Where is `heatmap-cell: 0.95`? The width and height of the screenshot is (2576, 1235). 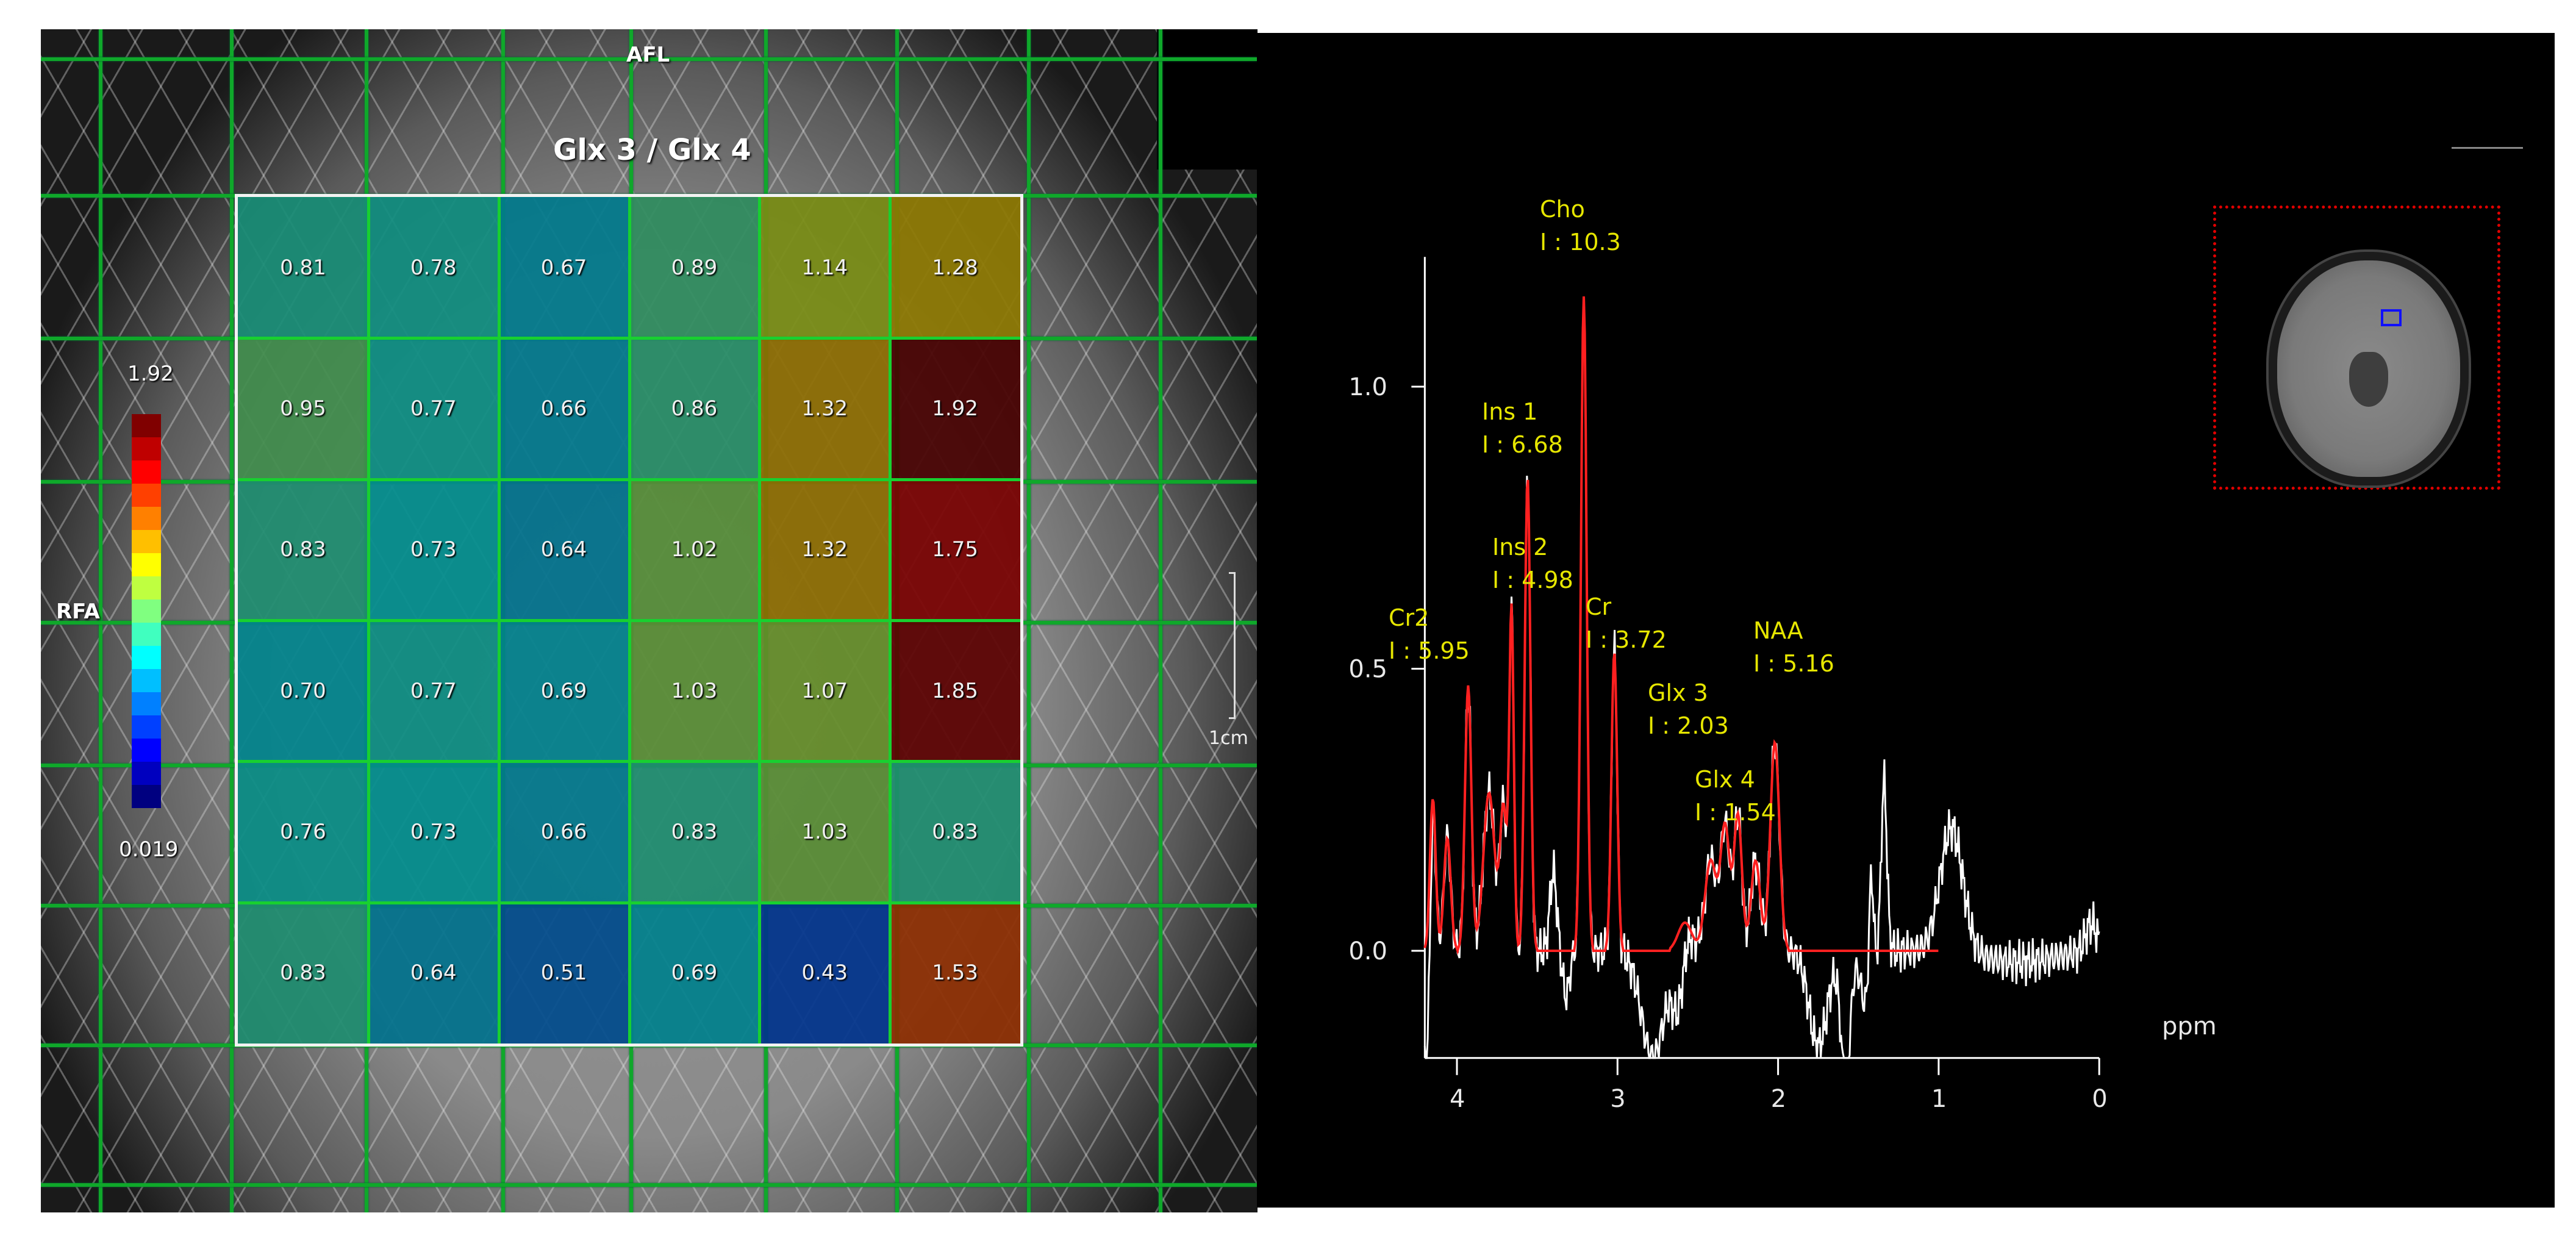 heatmap-cell: 0.95 is located at coordinates (303, 408).